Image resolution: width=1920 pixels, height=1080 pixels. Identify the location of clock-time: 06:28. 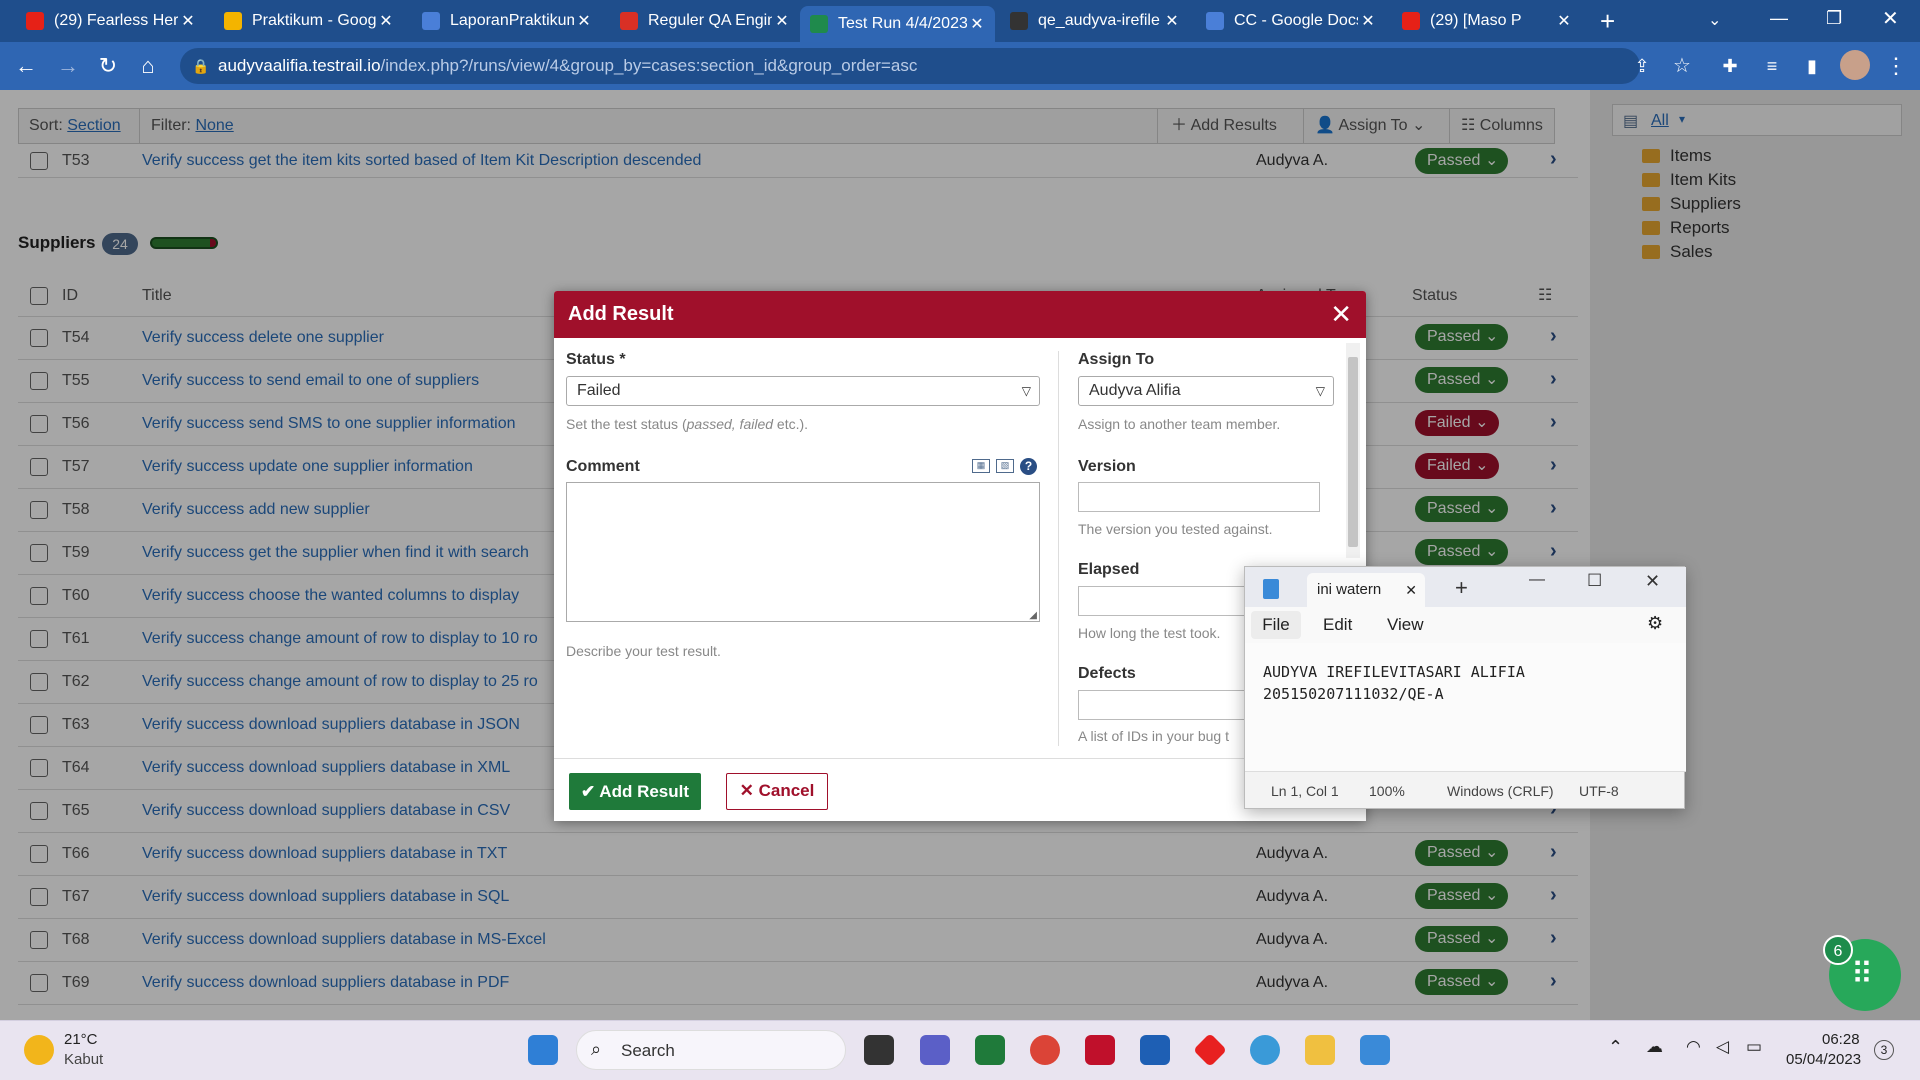
(1841, 1039).